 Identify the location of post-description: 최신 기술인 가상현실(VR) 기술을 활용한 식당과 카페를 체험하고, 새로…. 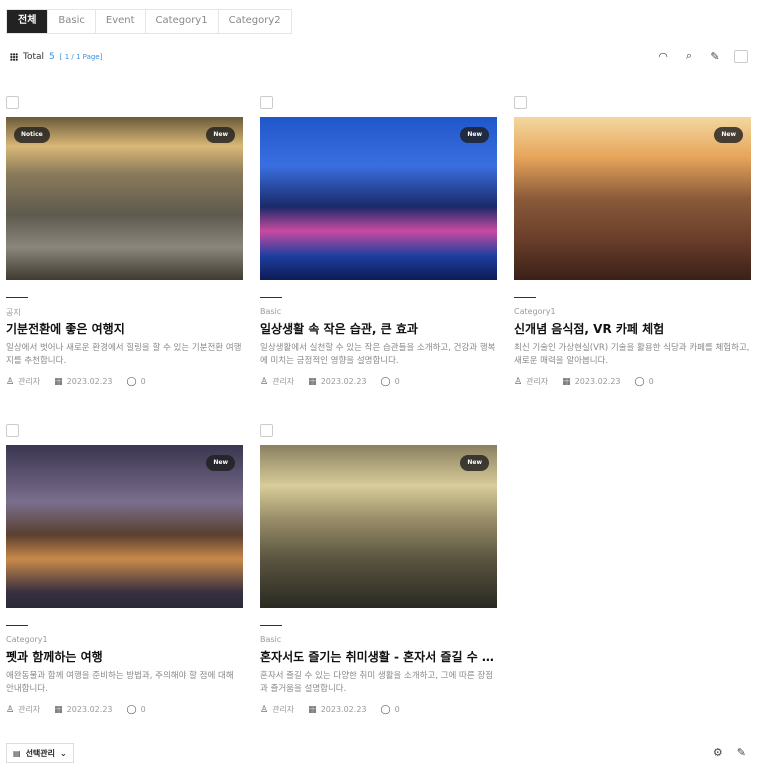
(632, 354).